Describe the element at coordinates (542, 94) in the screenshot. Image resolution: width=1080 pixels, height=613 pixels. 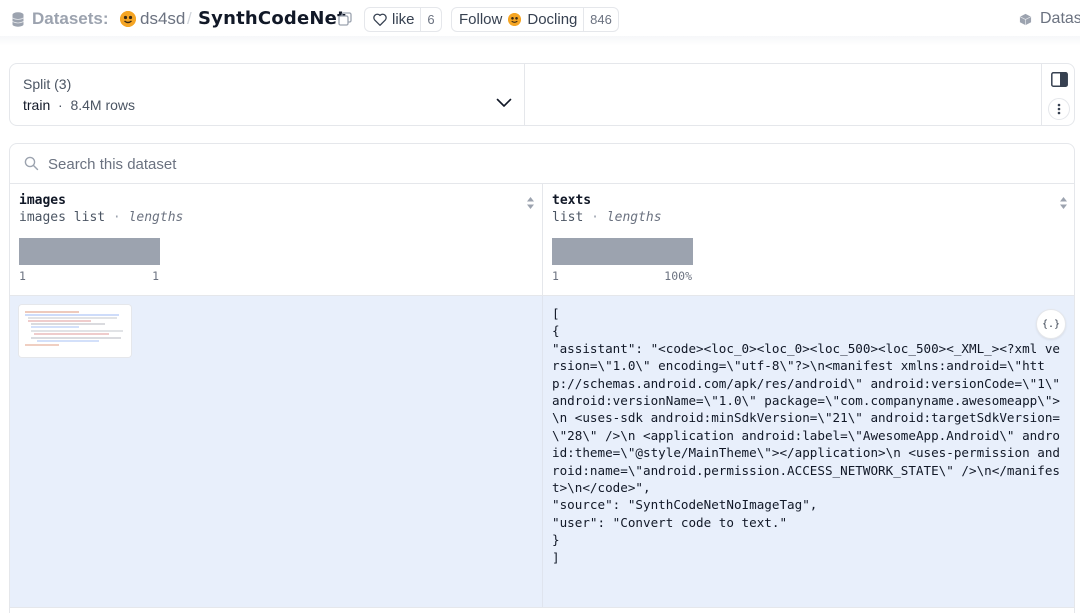
I see `split-panel: Split (3) train · 8.4M rows` at that location.